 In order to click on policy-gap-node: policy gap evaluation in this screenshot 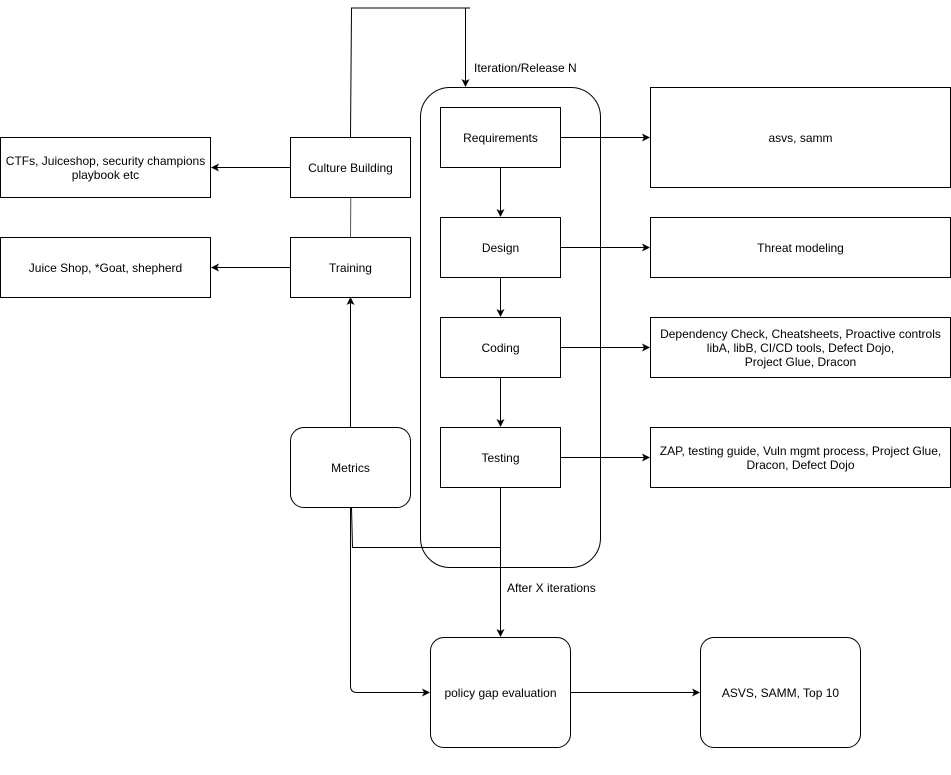, I will do `click(500, 692)`.